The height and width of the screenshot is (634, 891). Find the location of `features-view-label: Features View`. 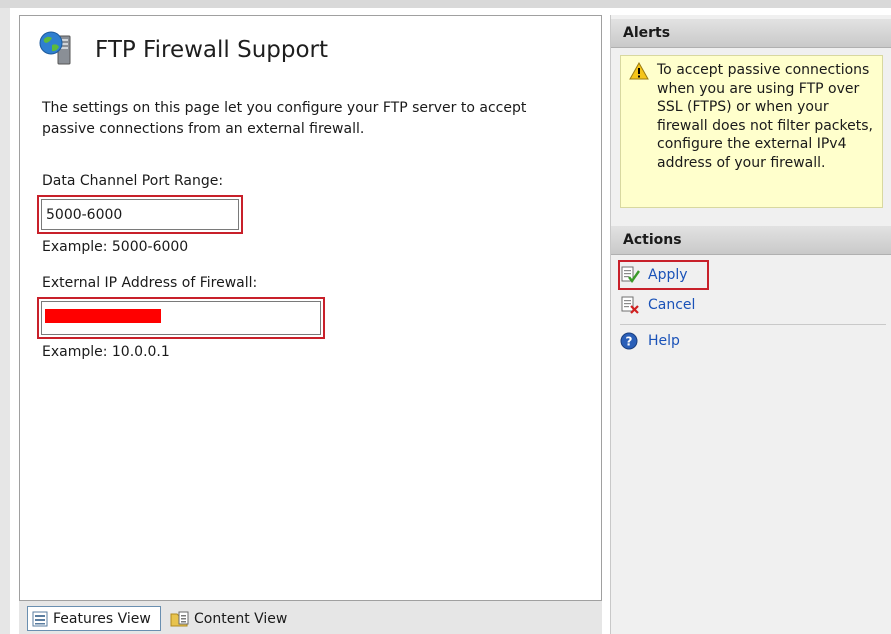

features-view-label: Features View is located at coordinates (102, 618).